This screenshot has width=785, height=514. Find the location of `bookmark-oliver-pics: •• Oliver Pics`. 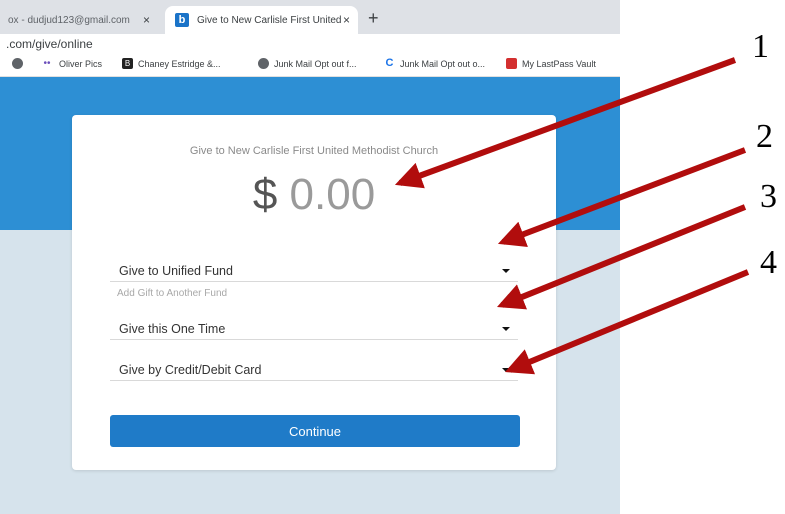

bookmark-oliver-pics: •• Oliver Pics is located at coordinates (71, 63).